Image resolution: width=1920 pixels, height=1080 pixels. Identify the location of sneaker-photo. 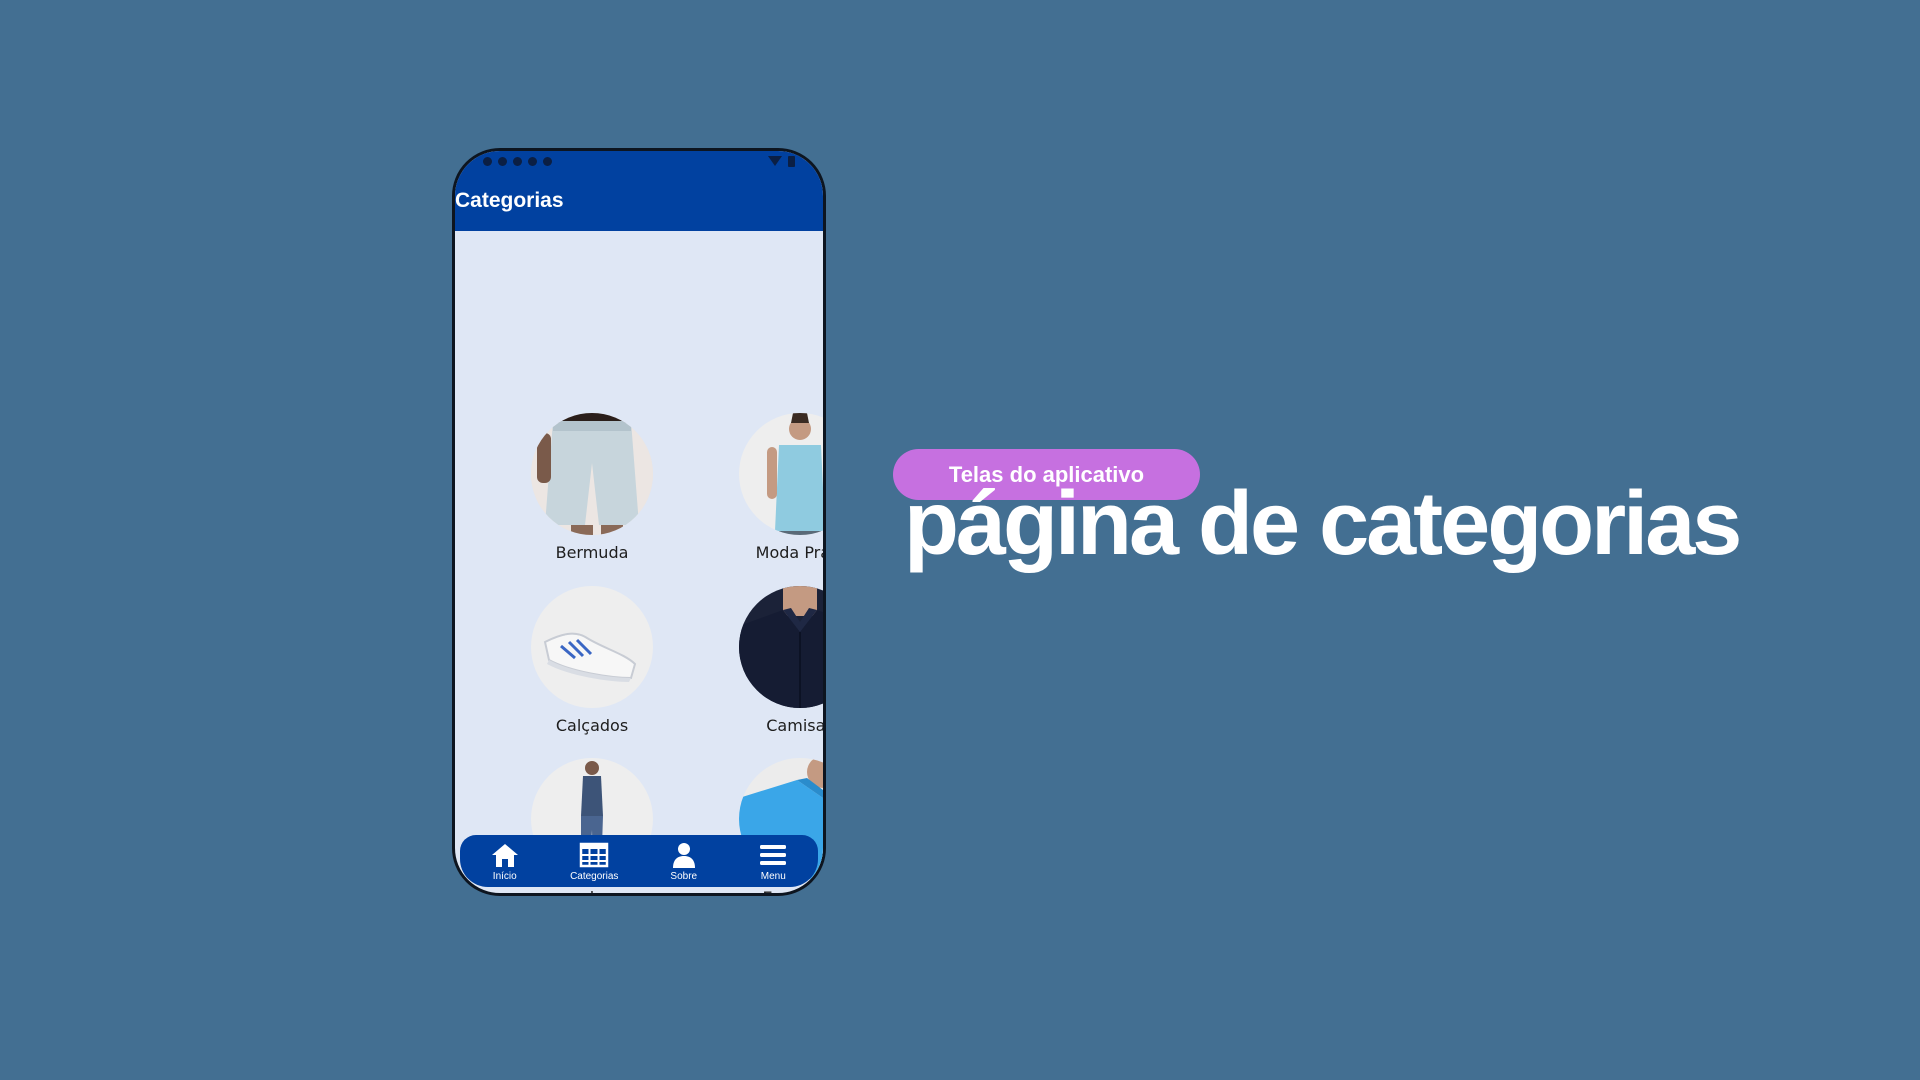
(592, 647).